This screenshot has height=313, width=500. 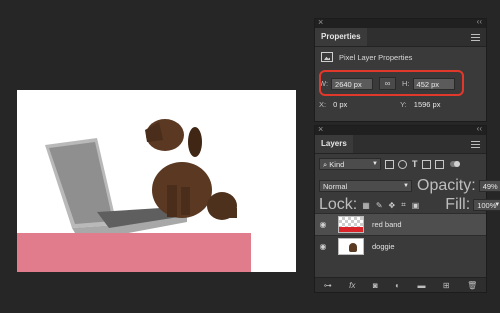 What do you see at coordinates (403, 205) in the screenshot?
I see `lock-artboard-icon: ⌗` at bounding box center [403, 205].